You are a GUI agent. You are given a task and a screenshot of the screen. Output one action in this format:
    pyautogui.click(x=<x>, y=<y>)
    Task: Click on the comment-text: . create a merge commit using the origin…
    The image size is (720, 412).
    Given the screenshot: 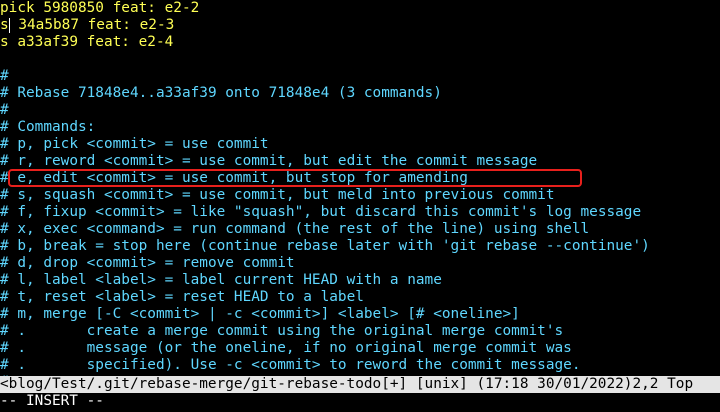 What is the action you would take?
    pyautogui.click(x=286, y=331)
    